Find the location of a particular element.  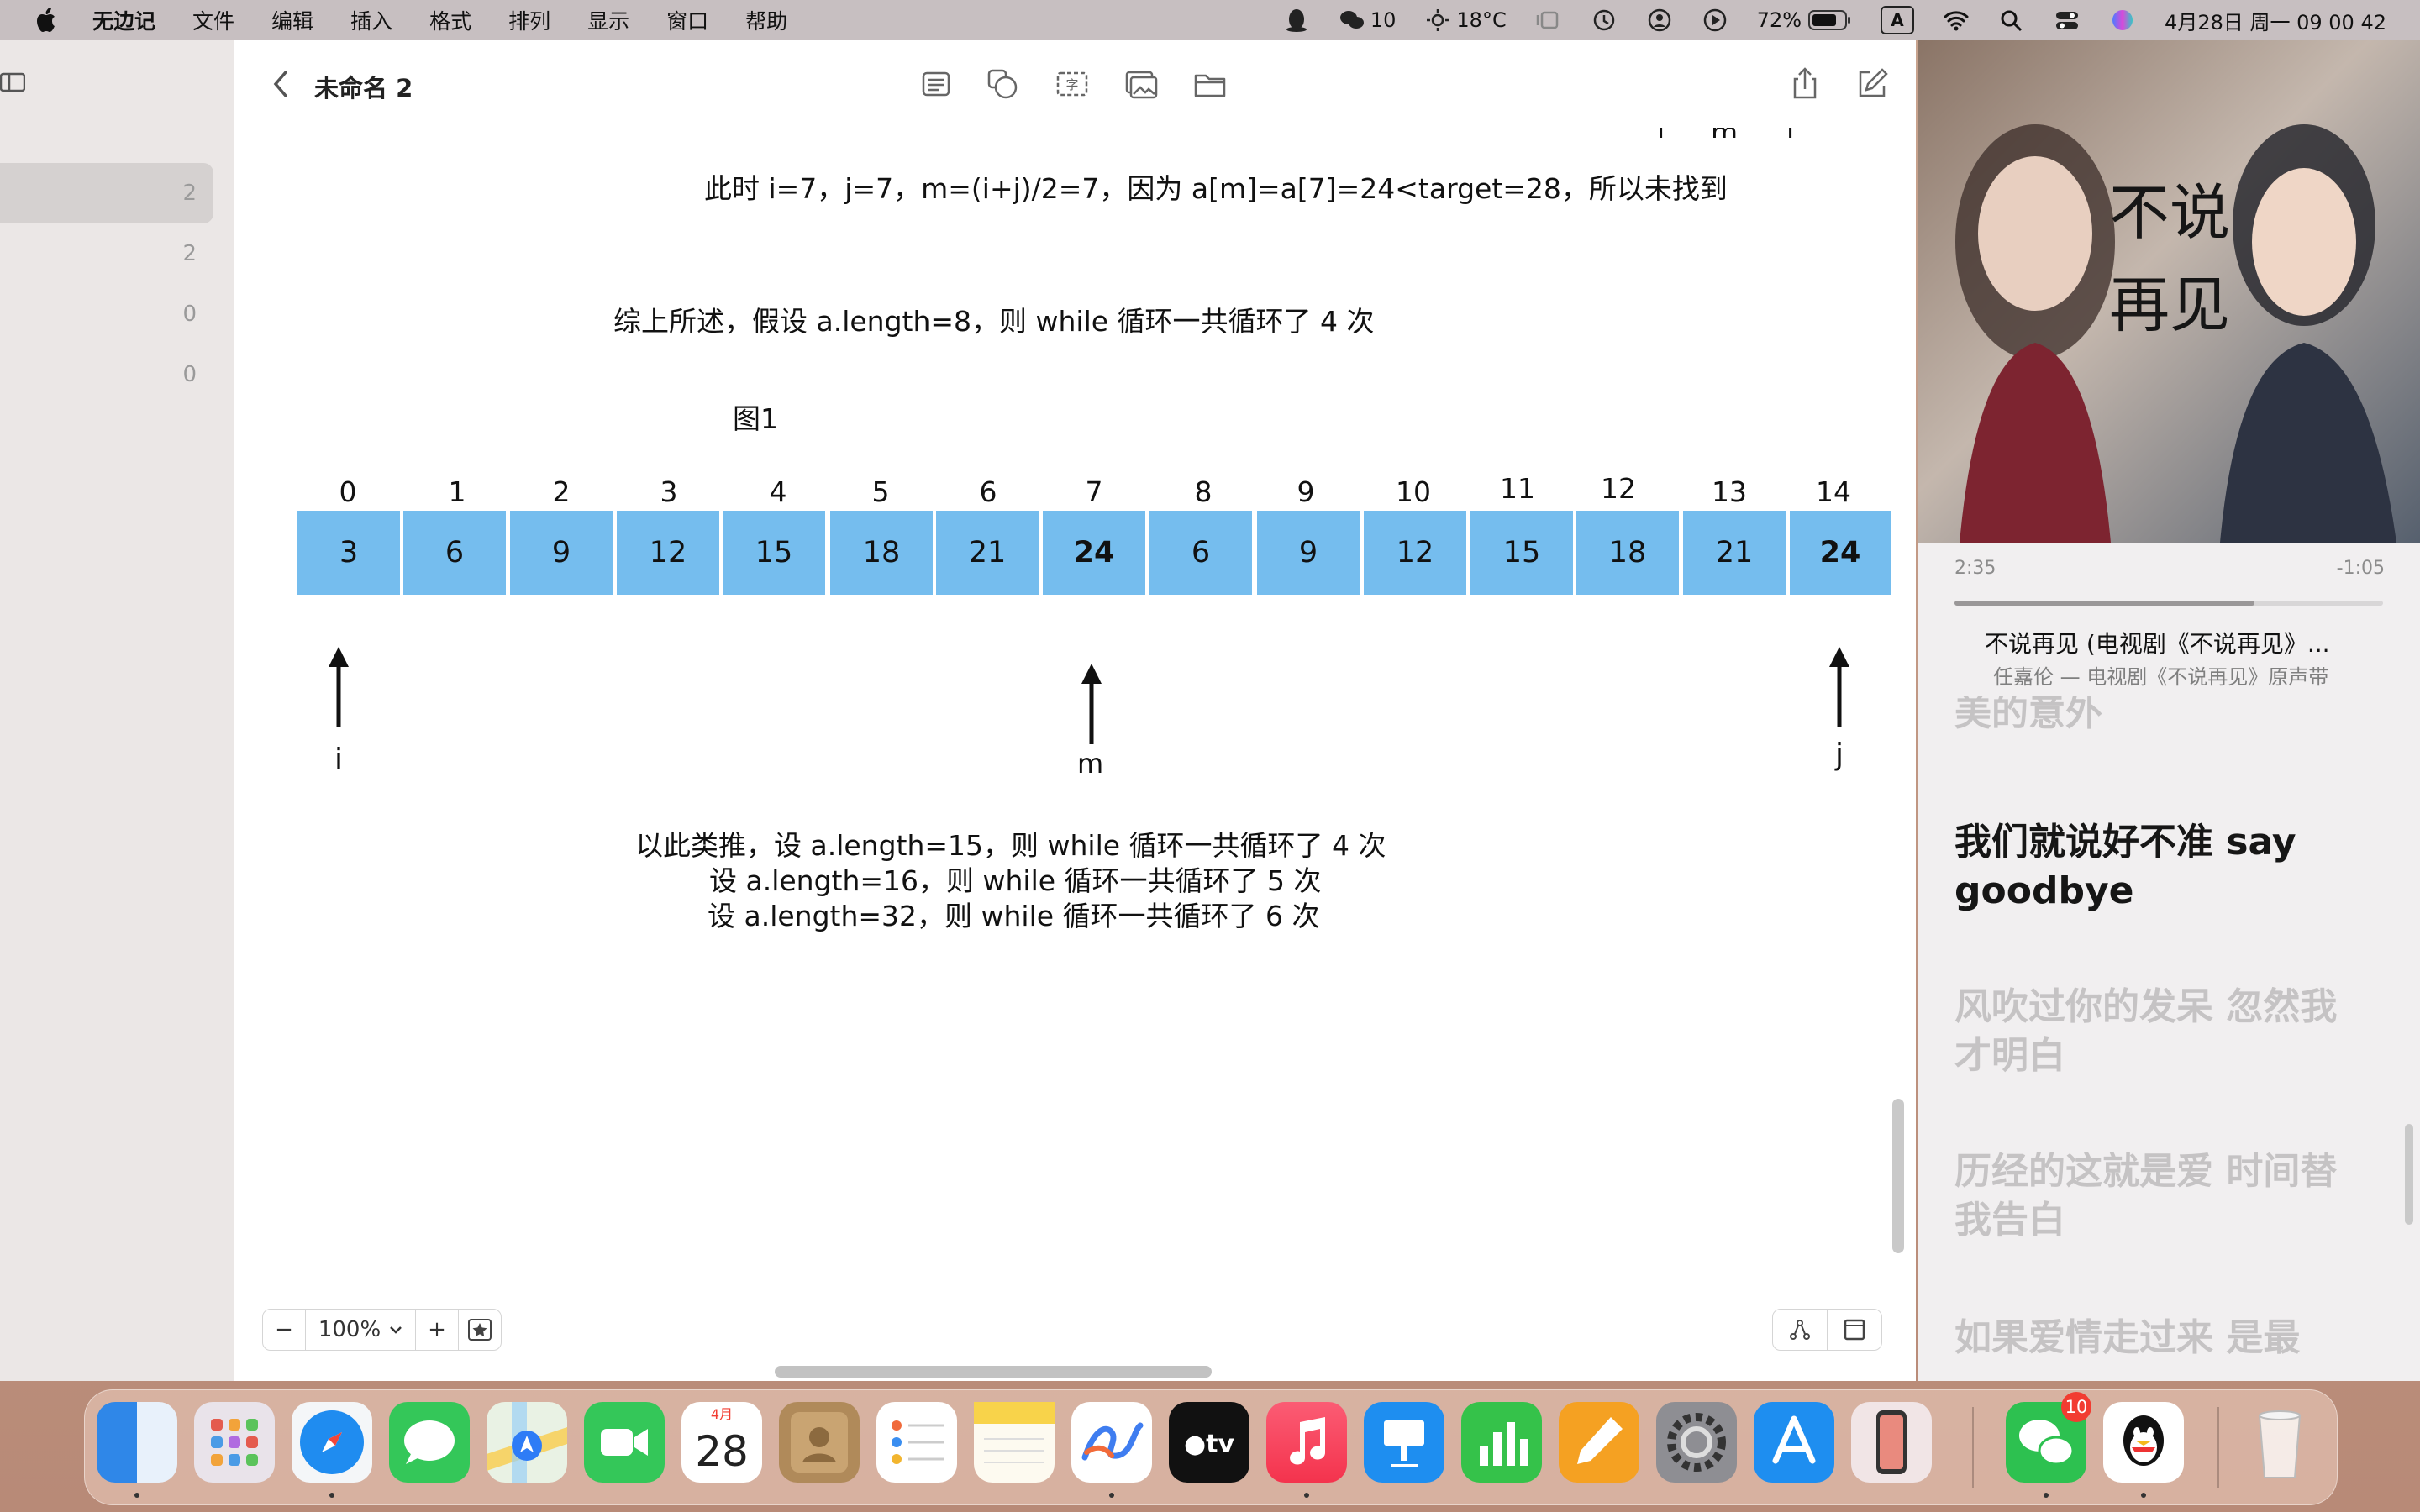

board-title: 未命名 2 is located at coordinates (363, 86).